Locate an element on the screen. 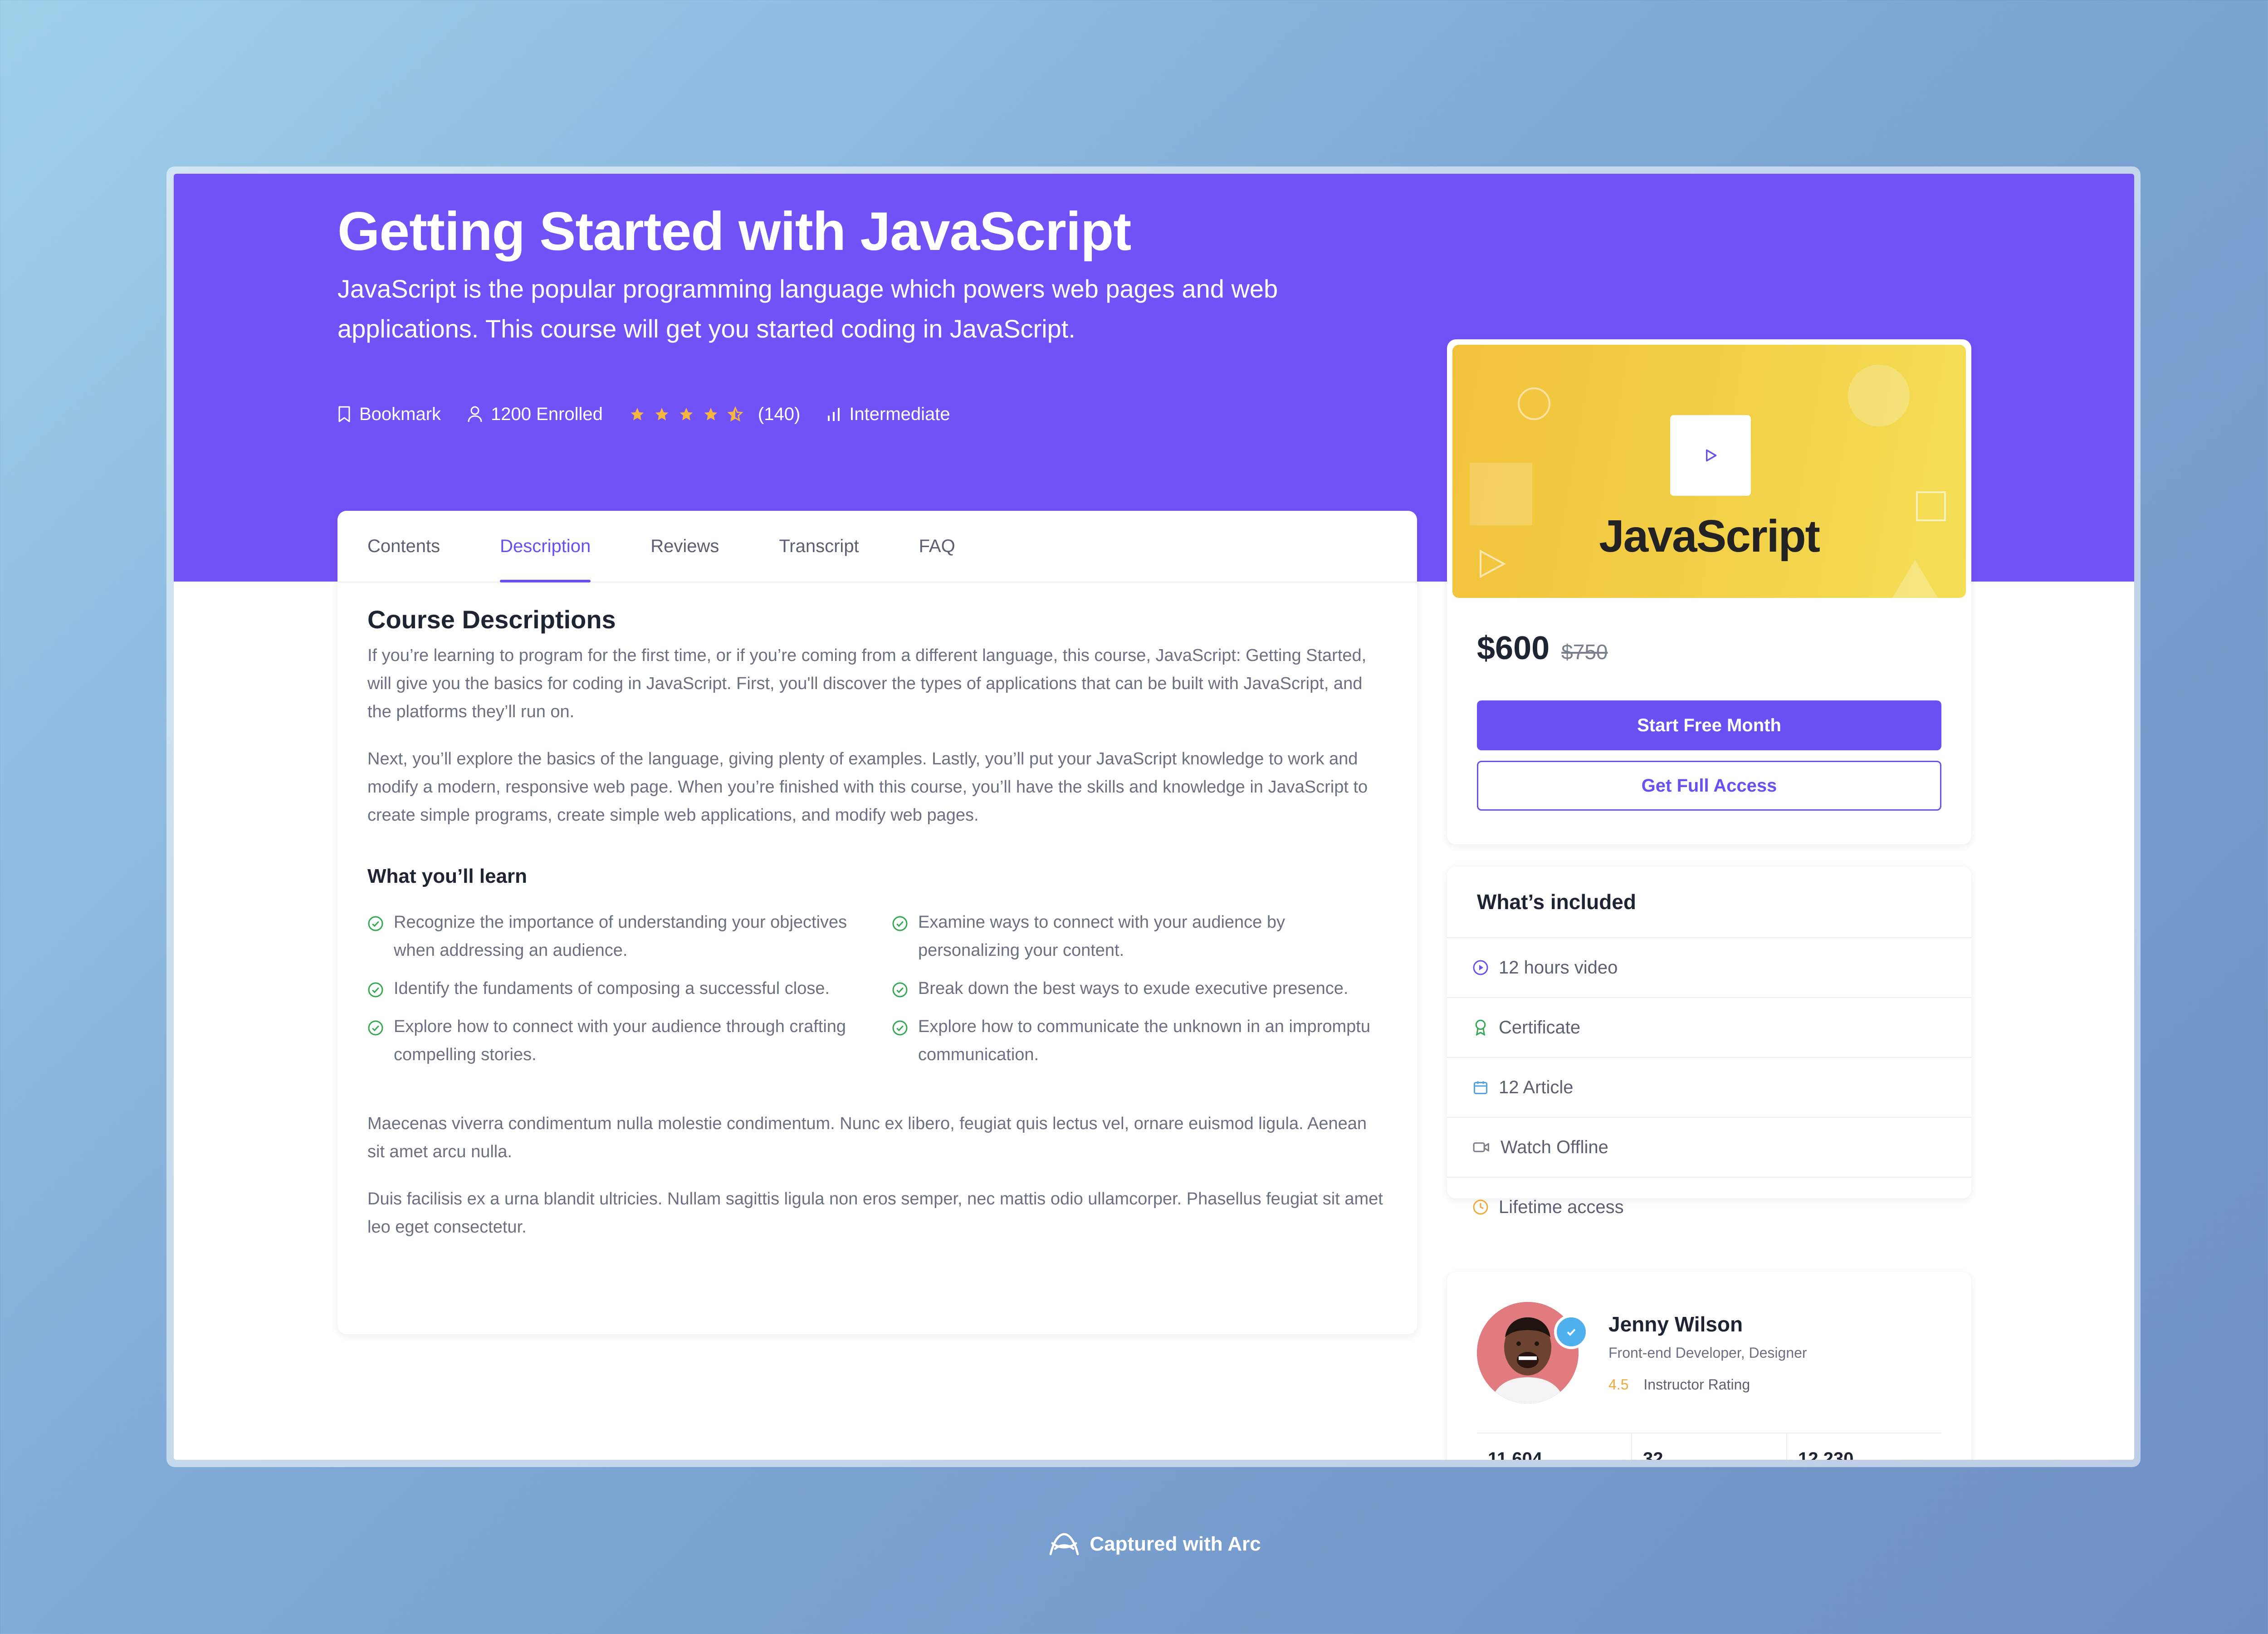 This screenshot has height=1634, width=2268. course-rating: (140) is located at coordinates (715, 414).